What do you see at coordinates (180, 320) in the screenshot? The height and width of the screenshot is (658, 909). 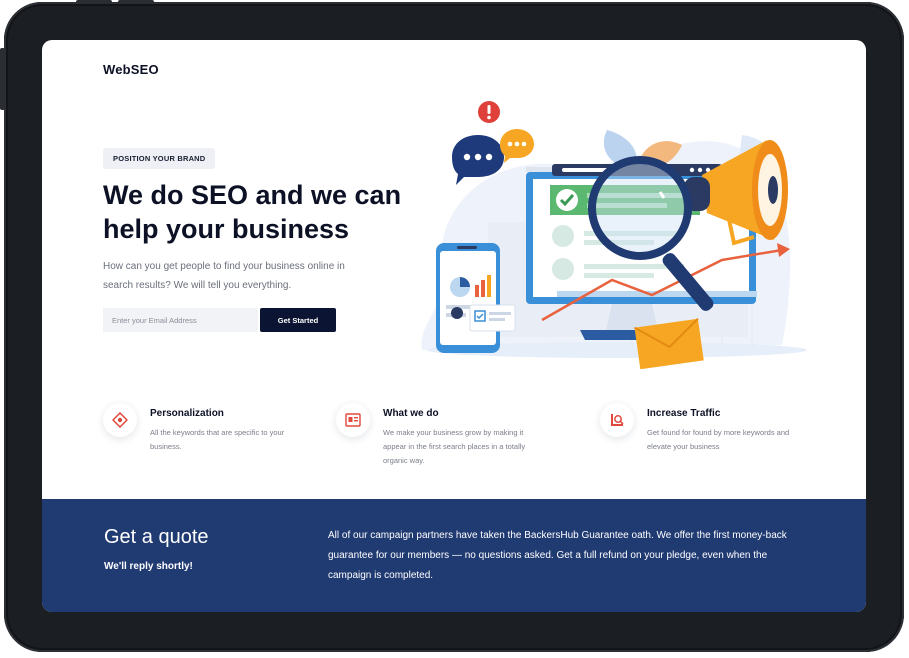 I see `email-input` at bounding box center [180, 320].